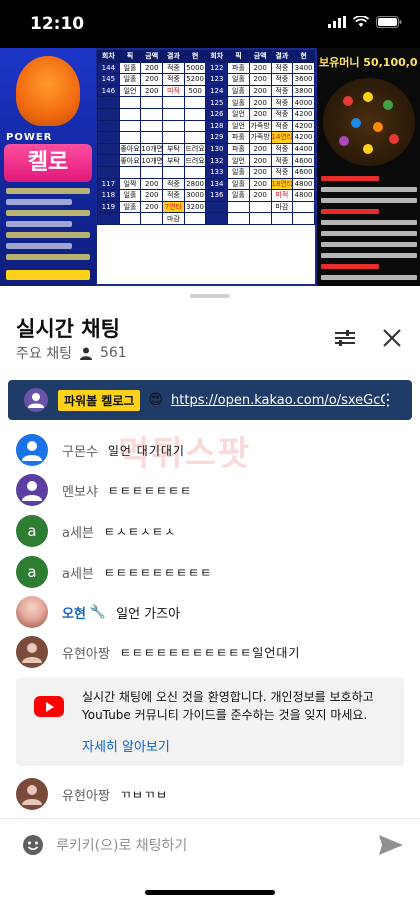 This screenshot has width=420, height=908. I want to click on results-row: 129 파홀 가족방 14연타 4200, so click(206, 137).